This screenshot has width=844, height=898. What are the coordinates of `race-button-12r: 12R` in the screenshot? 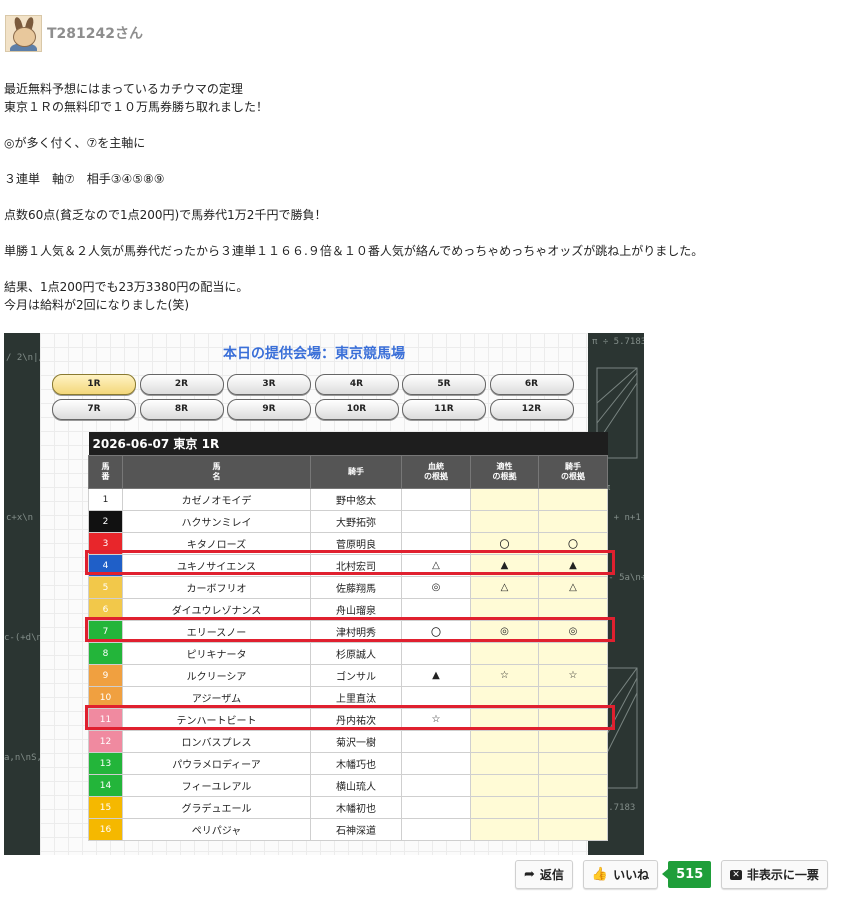 It's located at (531, 409).